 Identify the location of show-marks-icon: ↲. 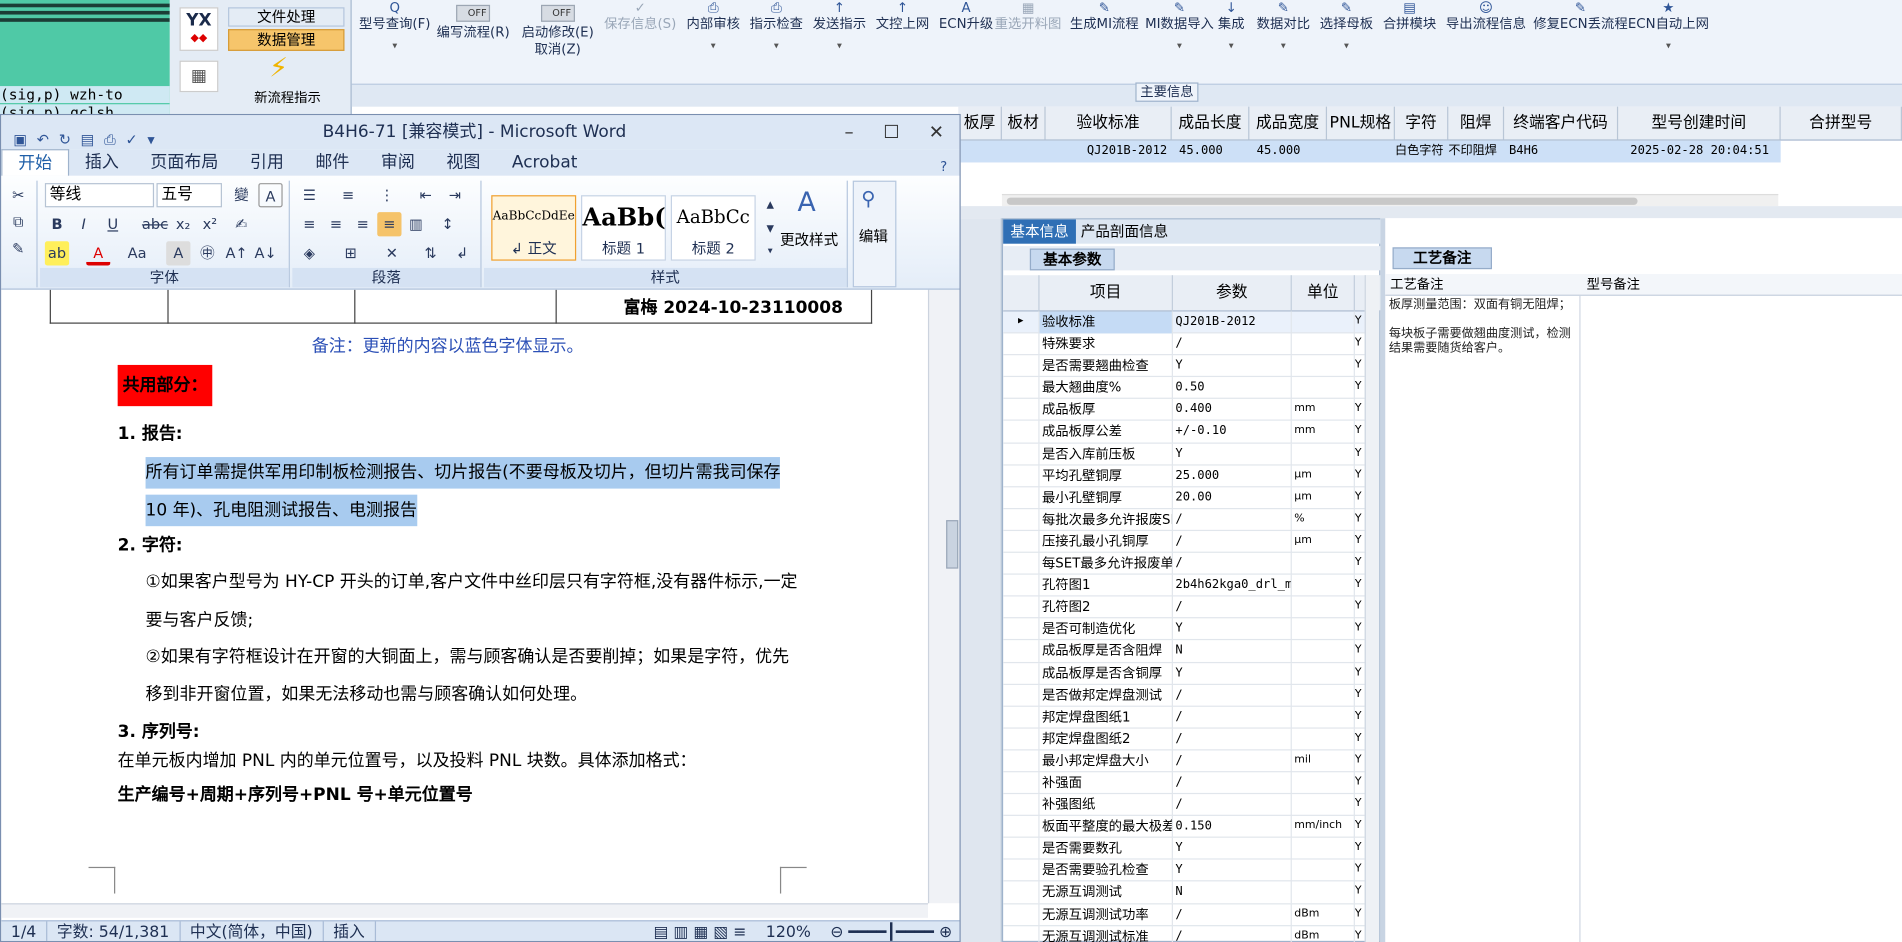
(462, 253).